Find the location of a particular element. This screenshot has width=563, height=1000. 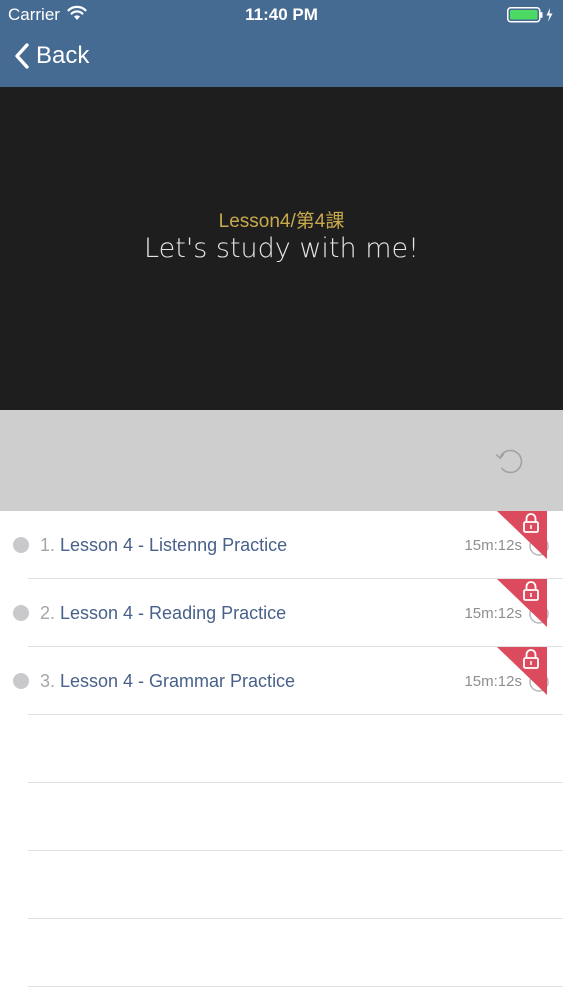

lesson-title: Let's study with me! is located at coordinates (281, 248).